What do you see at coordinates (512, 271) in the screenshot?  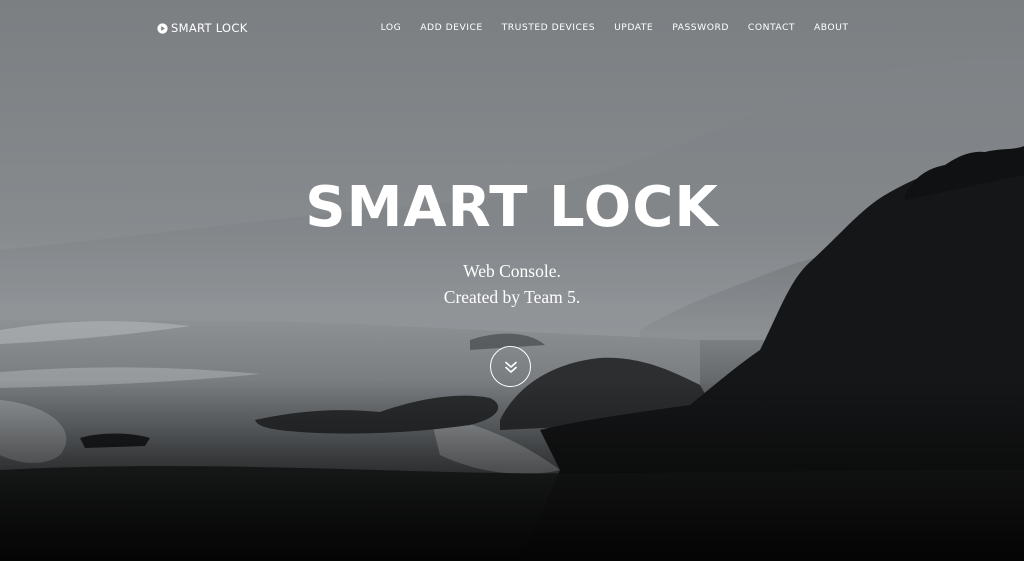 I see `hero-subtitle-line-1: Web Console.` at bounding box center [512, 271].